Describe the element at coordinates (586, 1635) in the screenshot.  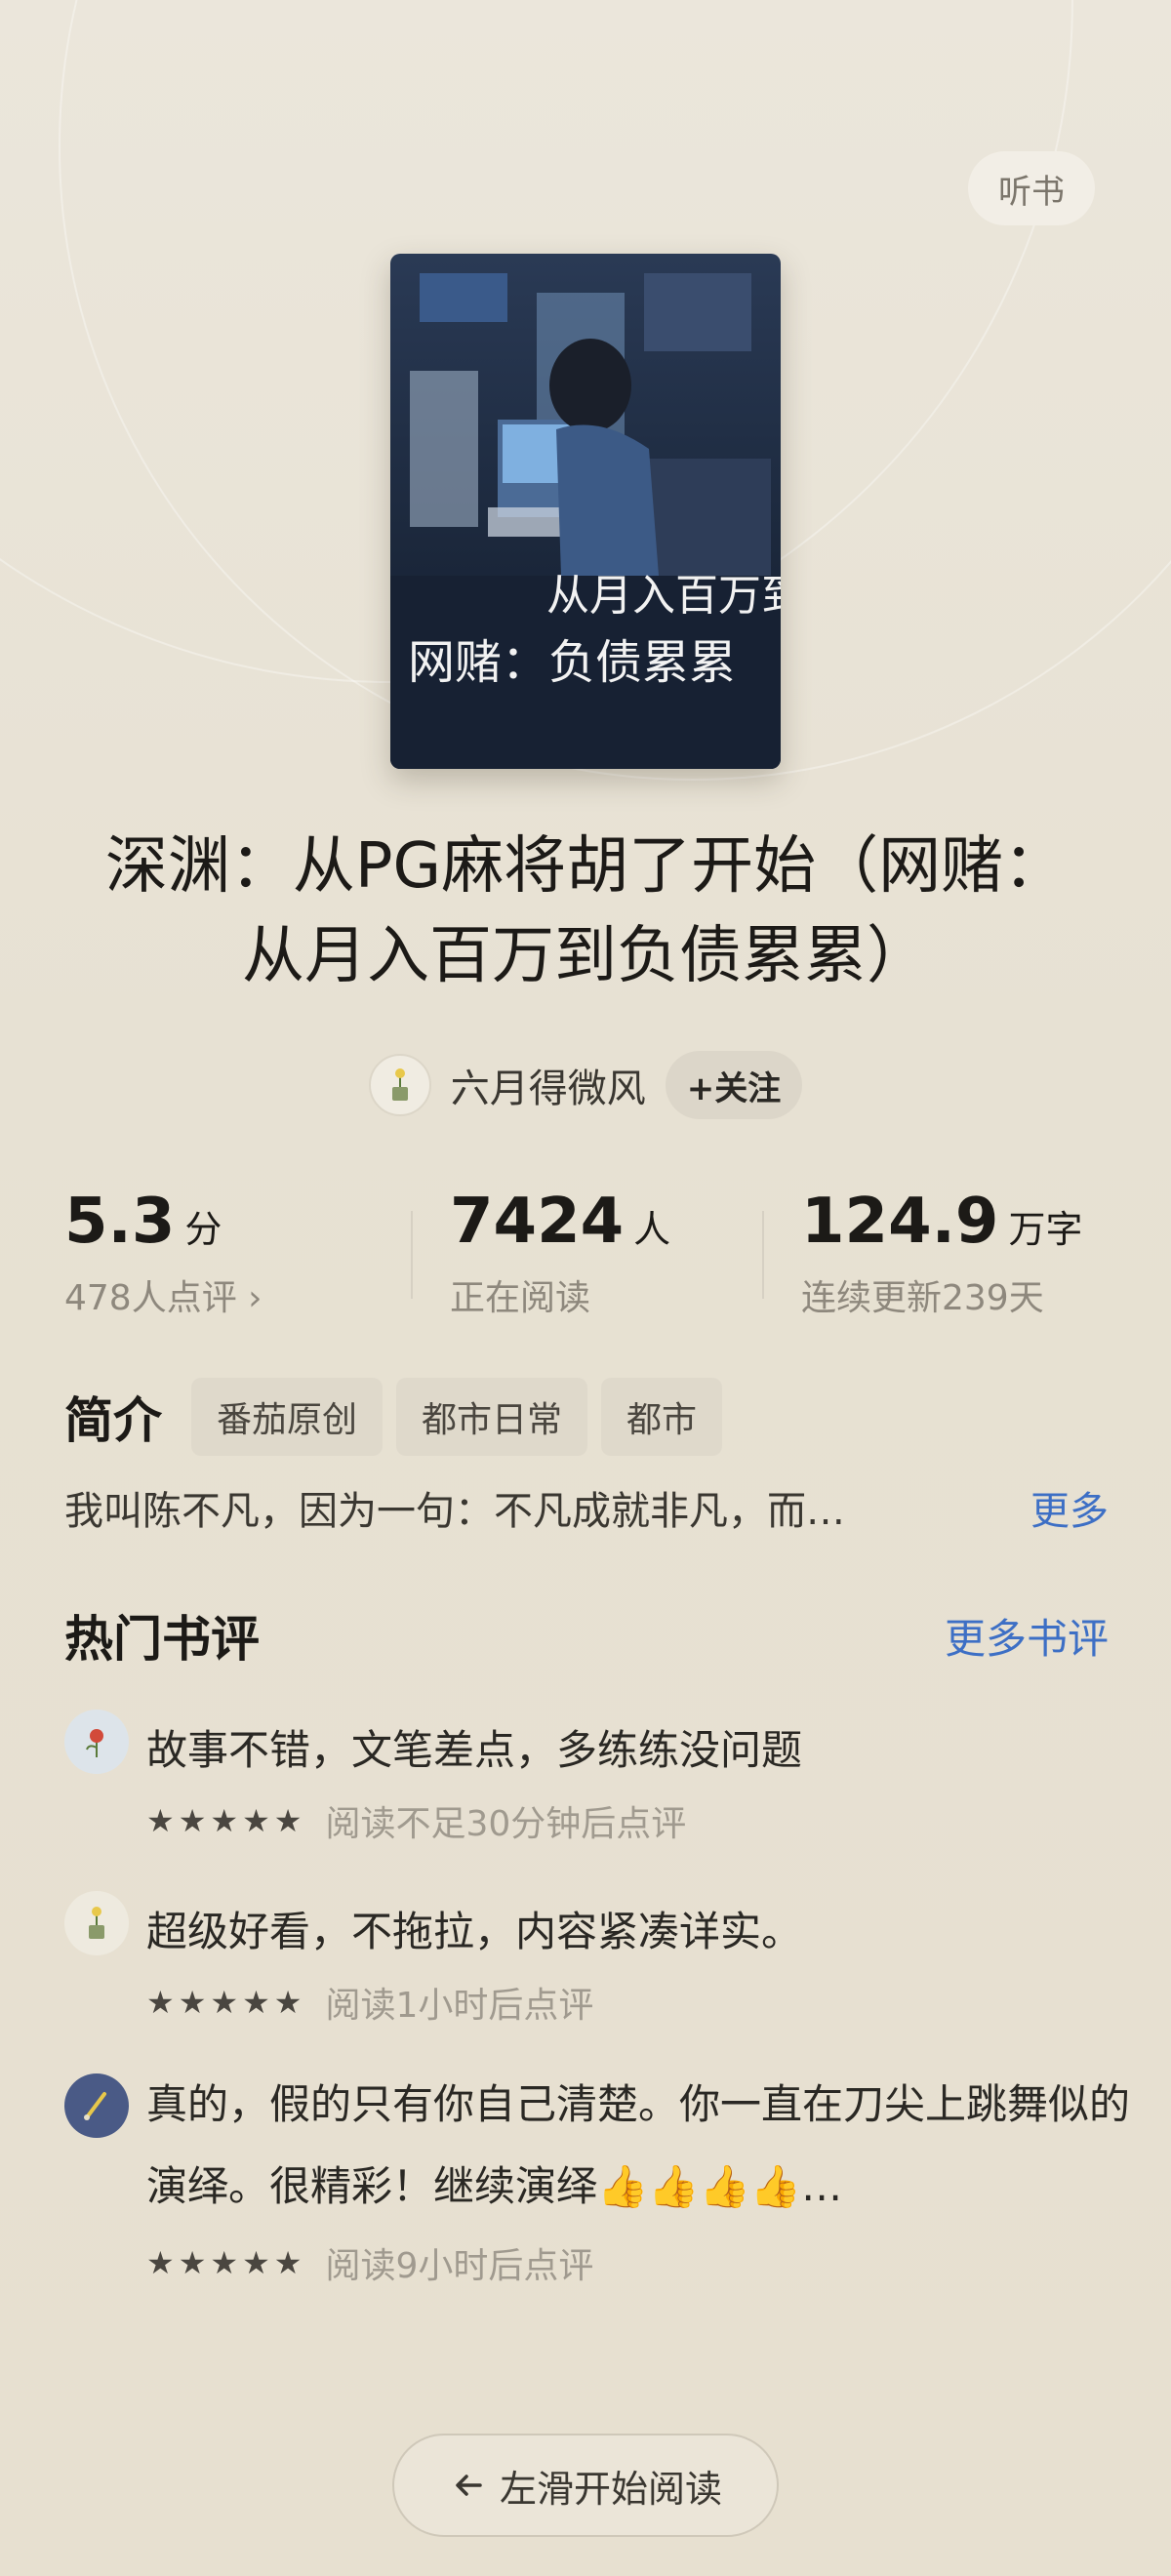
I see `reviews-header: 热门书评 更多书评` at that location.